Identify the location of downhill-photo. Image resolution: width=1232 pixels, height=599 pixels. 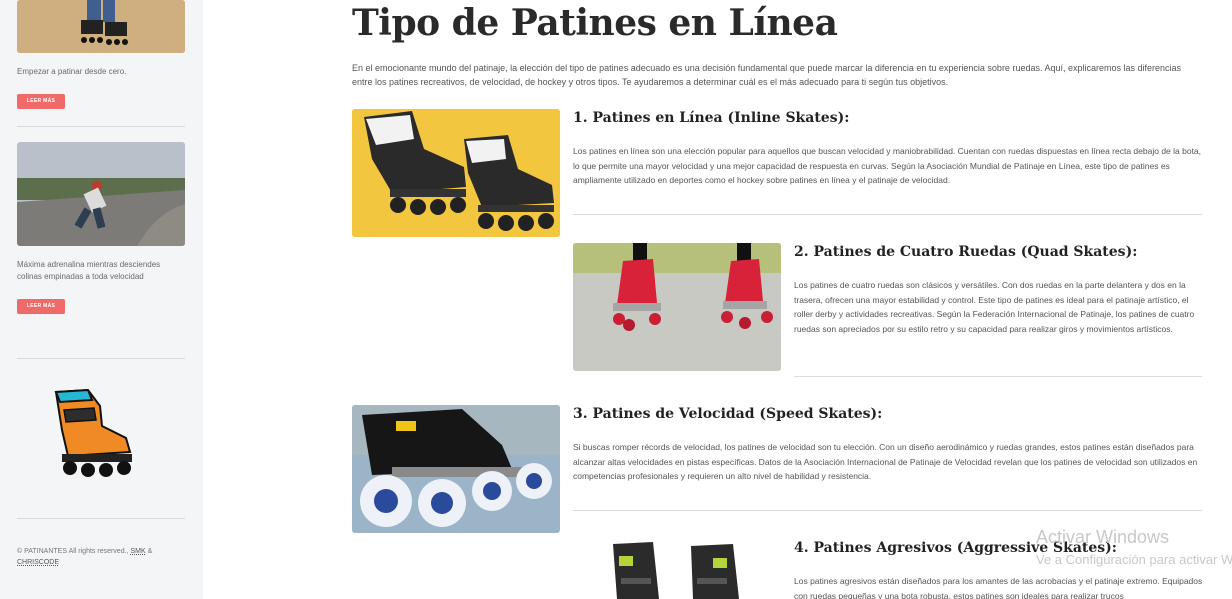
(101, 194).